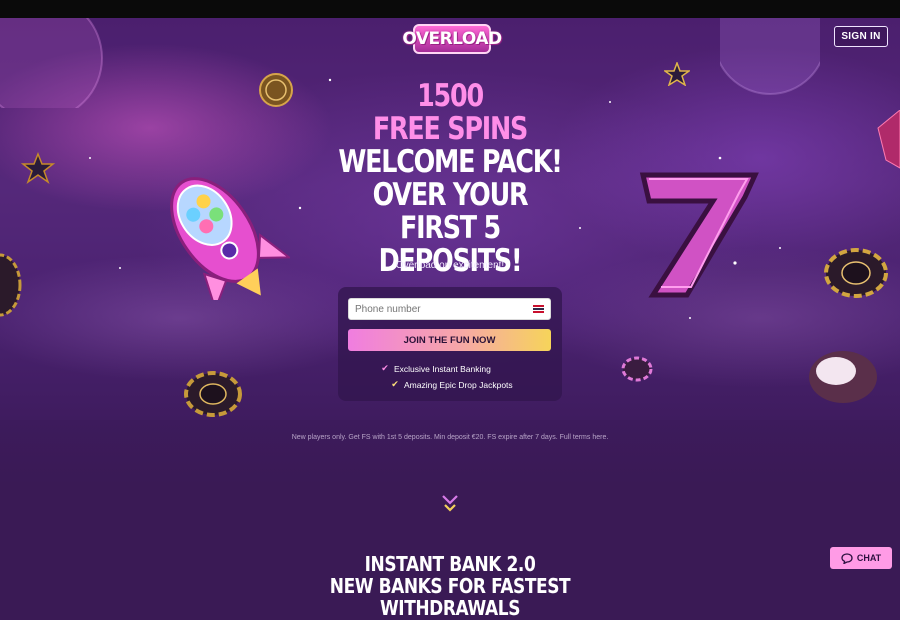  Describe the element at coordinates (450, 564) in the screenshot. I see `section-title-line1: INSTANT BANK 2.0` at that location.